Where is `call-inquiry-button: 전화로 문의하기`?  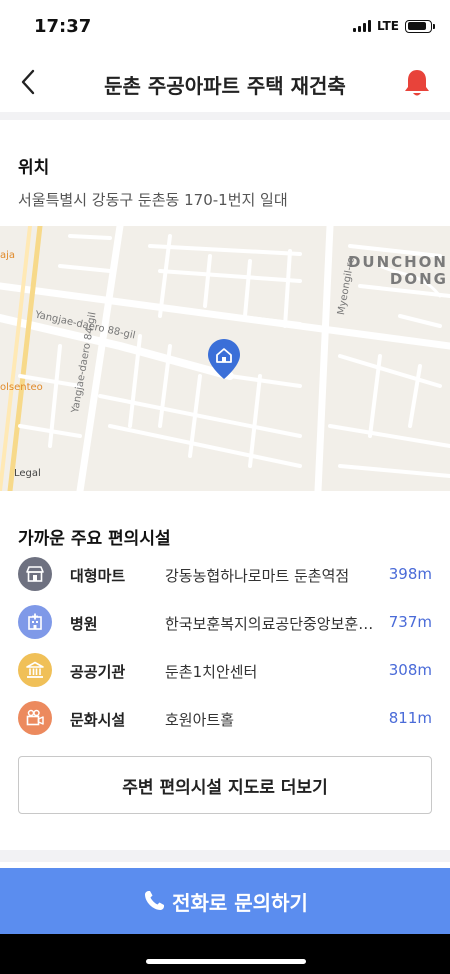 call-inquiry-button: 전화로 문의하기 is located at coordinates (225, 901).